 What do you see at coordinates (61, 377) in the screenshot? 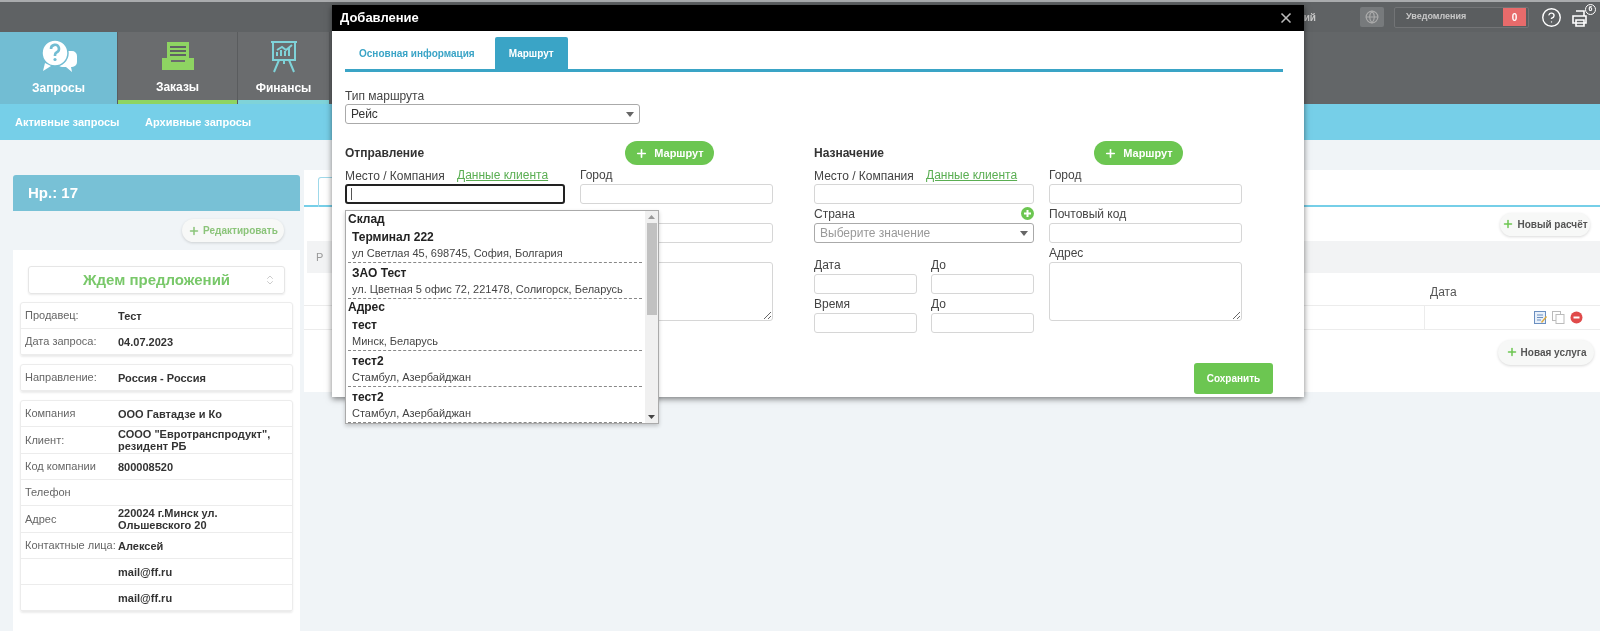
I see `info-label: Направление:` at bounding box center [61, 377].